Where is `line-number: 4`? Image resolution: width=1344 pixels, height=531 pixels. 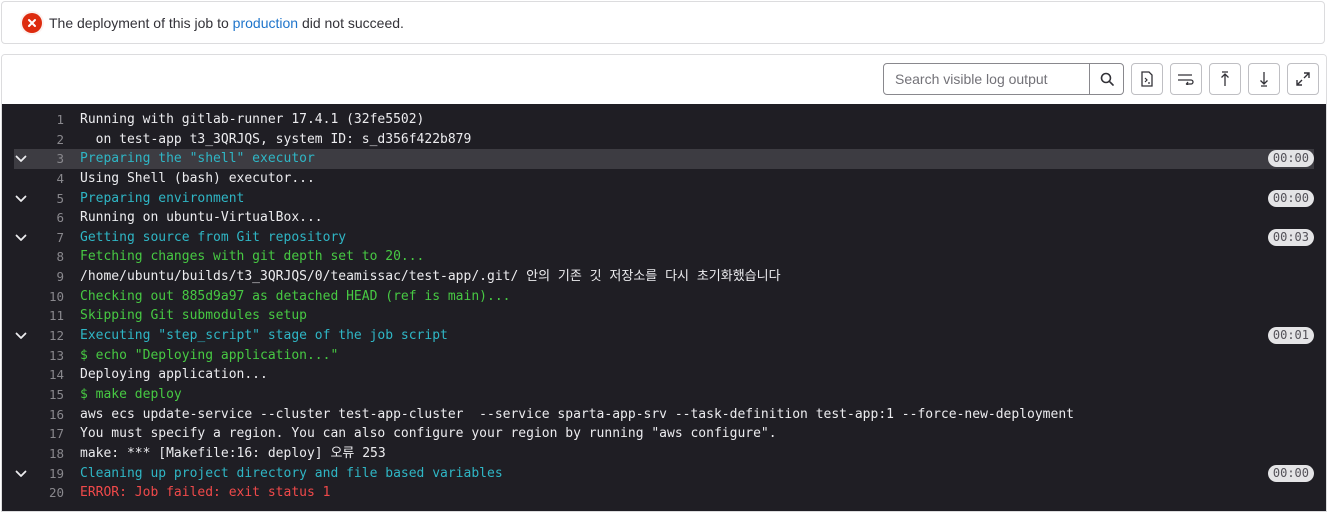
line-number: 4 is located at coordinates (55, 179).